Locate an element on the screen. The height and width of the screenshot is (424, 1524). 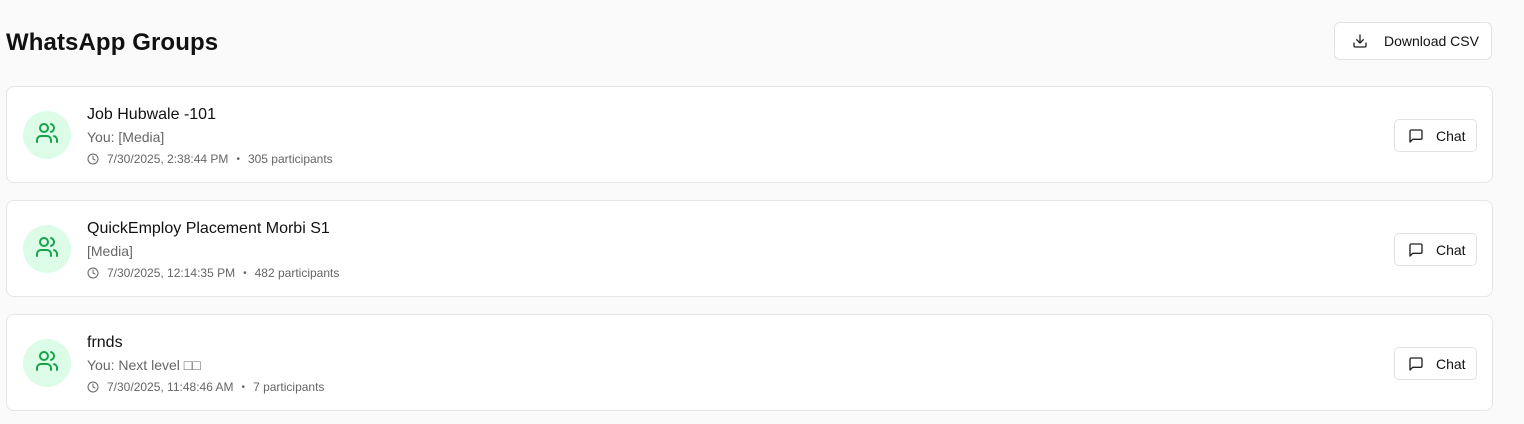
download-csv-button: Download CSV is located at coordinates (1413, 41).